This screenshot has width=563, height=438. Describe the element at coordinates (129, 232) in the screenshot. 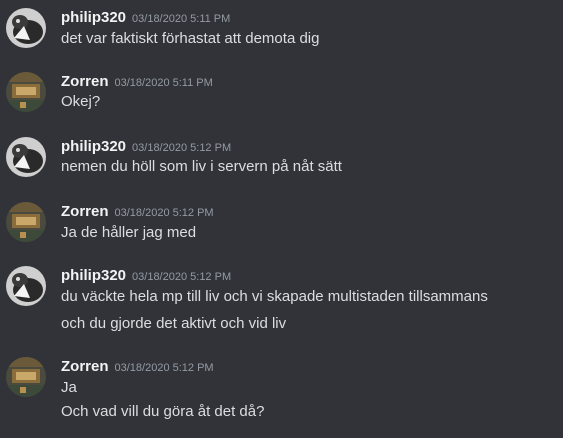

I see `message-text: Ja de håller jag med` at that location.